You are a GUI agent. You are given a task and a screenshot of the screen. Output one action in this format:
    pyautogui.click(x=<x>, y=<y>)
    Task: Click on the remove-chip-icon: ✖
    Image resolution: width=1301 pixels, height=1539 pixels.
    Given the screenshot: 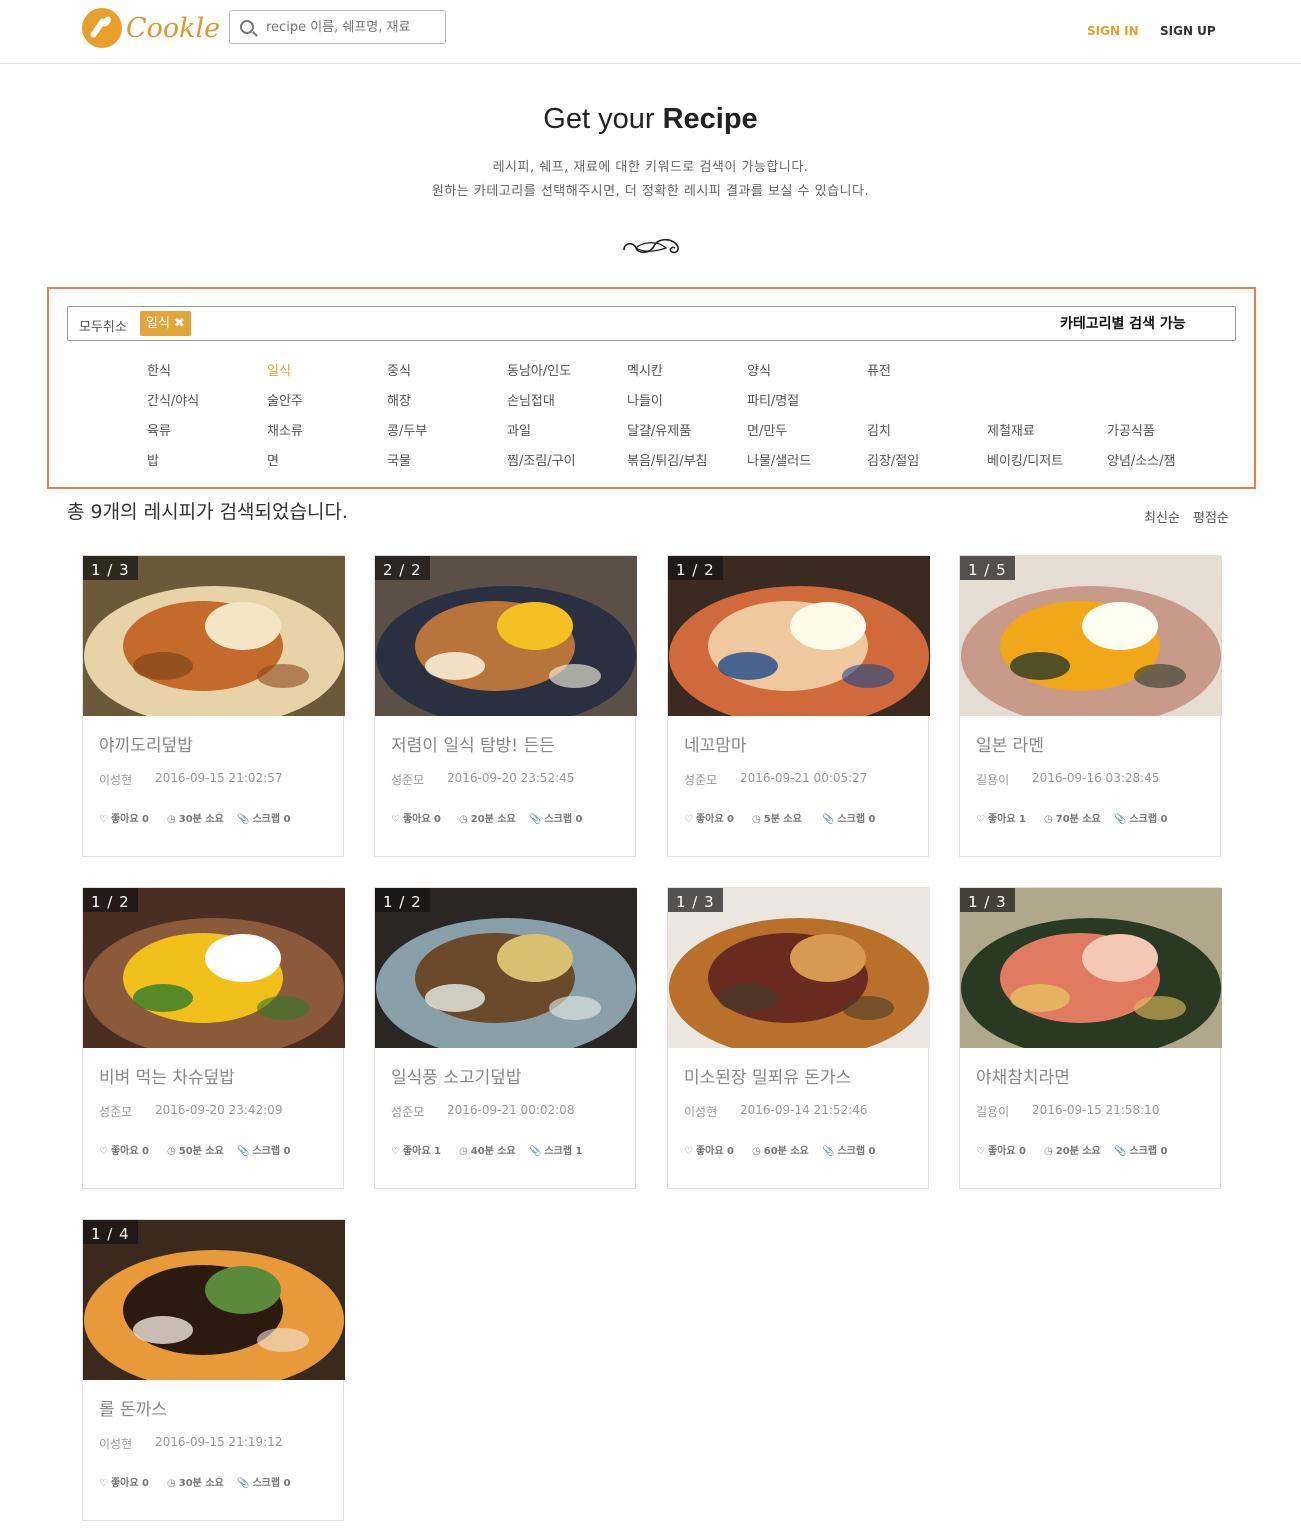 What is the action you would take?
    pyautogui.click(x=179, y=323)
    